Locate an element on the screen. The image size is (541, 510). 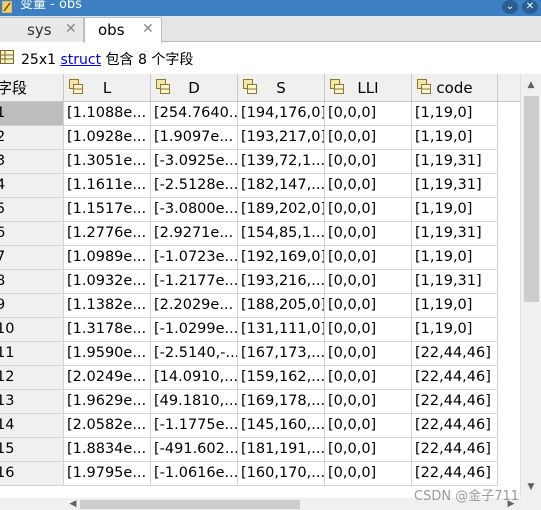
row-number: 4 is located at coordinates (32, 186).